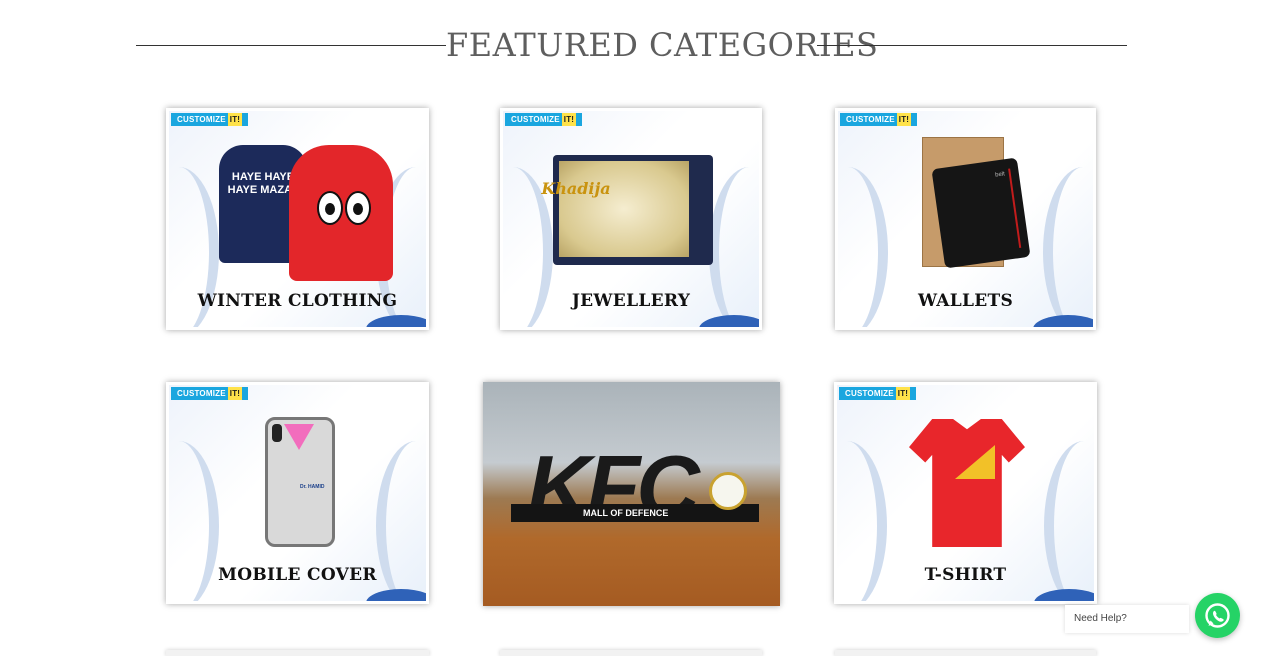  I want to click on category-label: WALLETS, so click(965, 301).